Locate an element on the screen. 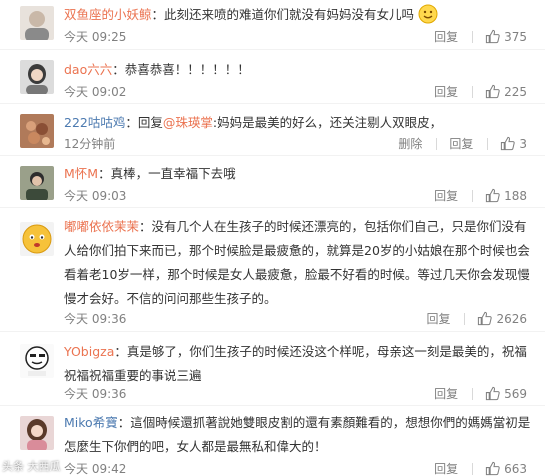 The width and height of the screenshot is (545, 476). mention-link: @珠瑛掌 is located at coordinates (188, 122).